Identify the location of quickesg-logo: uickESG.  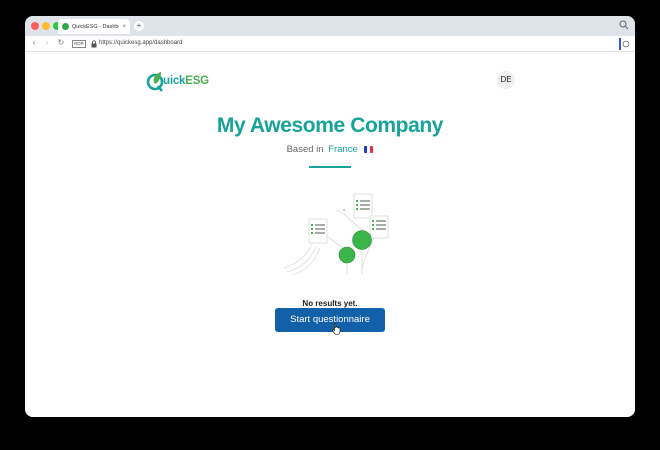
(177, 81).